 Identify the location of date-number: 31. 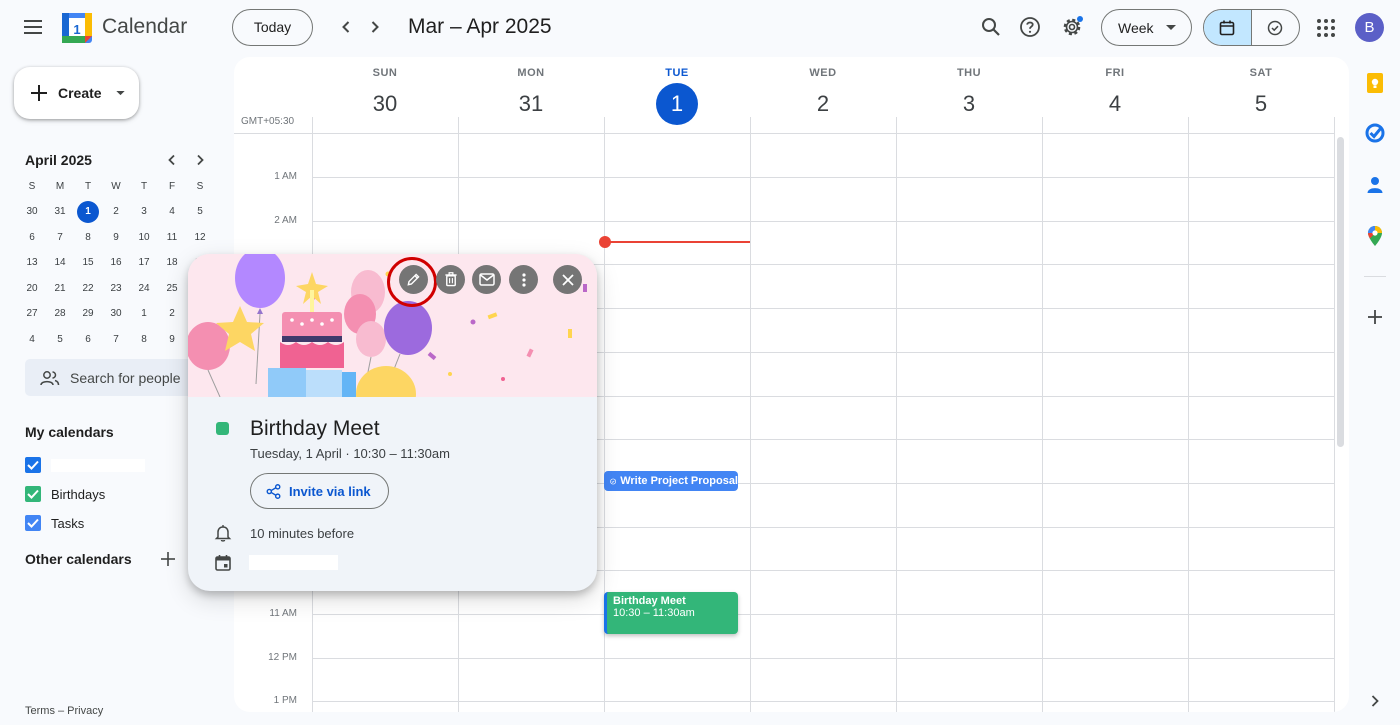
(531, 104).